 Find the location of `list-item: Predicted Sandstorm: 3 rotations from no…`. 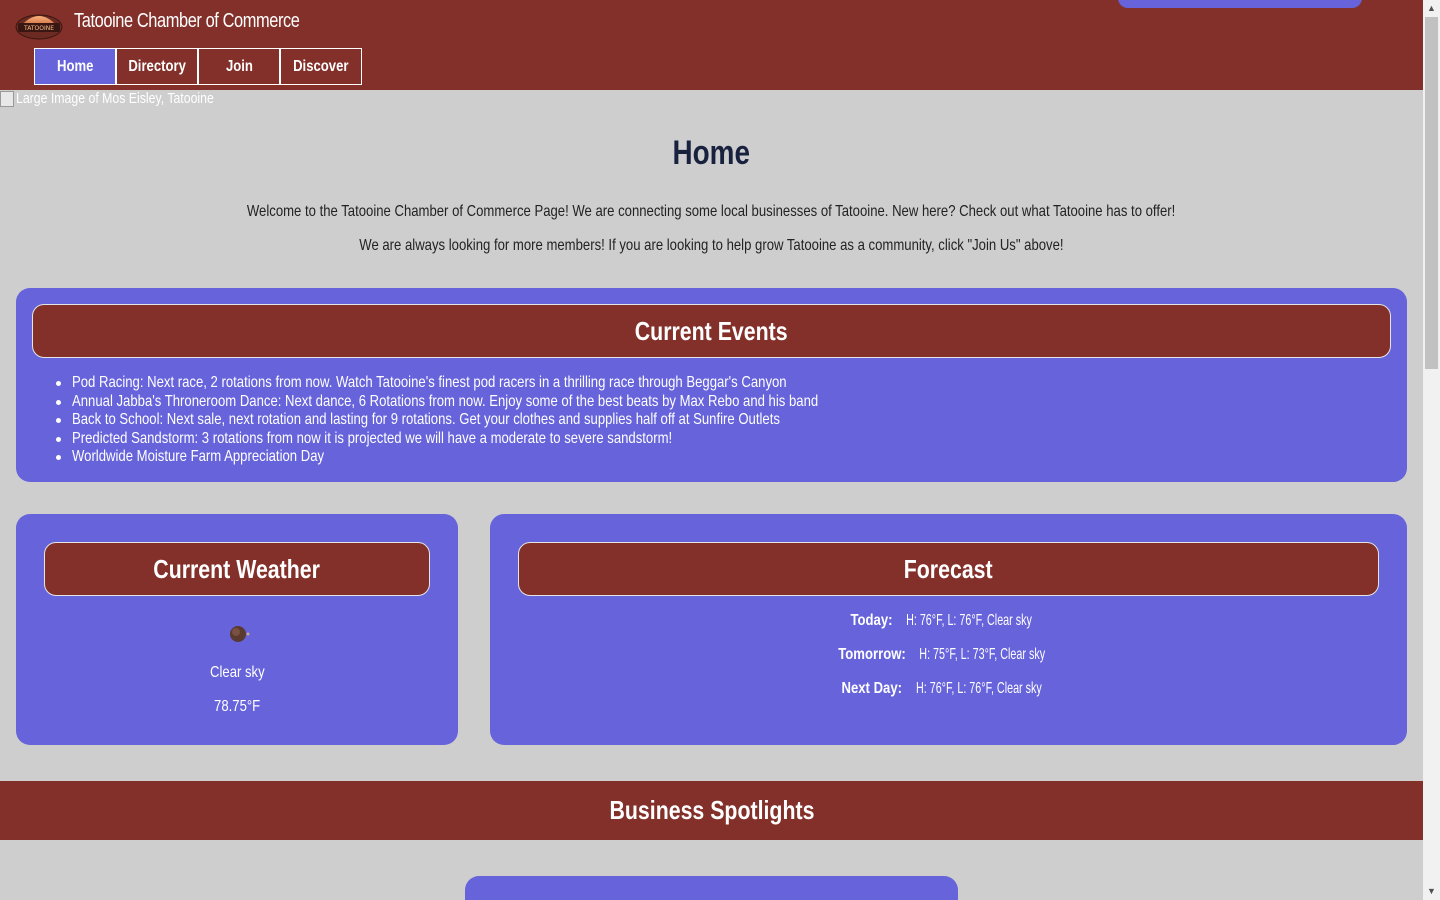

list-item: Predicted Sandstorm: 3 rotations from no… is located at coordinates (519, 439).